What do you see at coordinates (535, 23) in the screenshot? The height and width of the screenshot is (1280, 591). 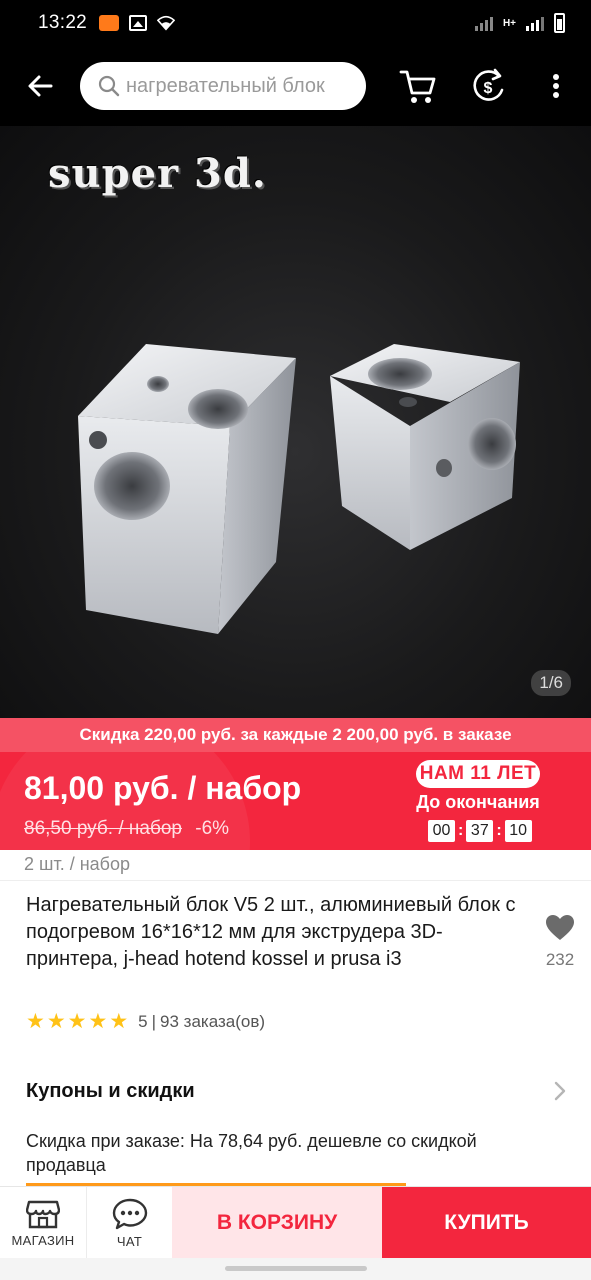 I see `signal-2-icon` at bounding box center [535, 23].